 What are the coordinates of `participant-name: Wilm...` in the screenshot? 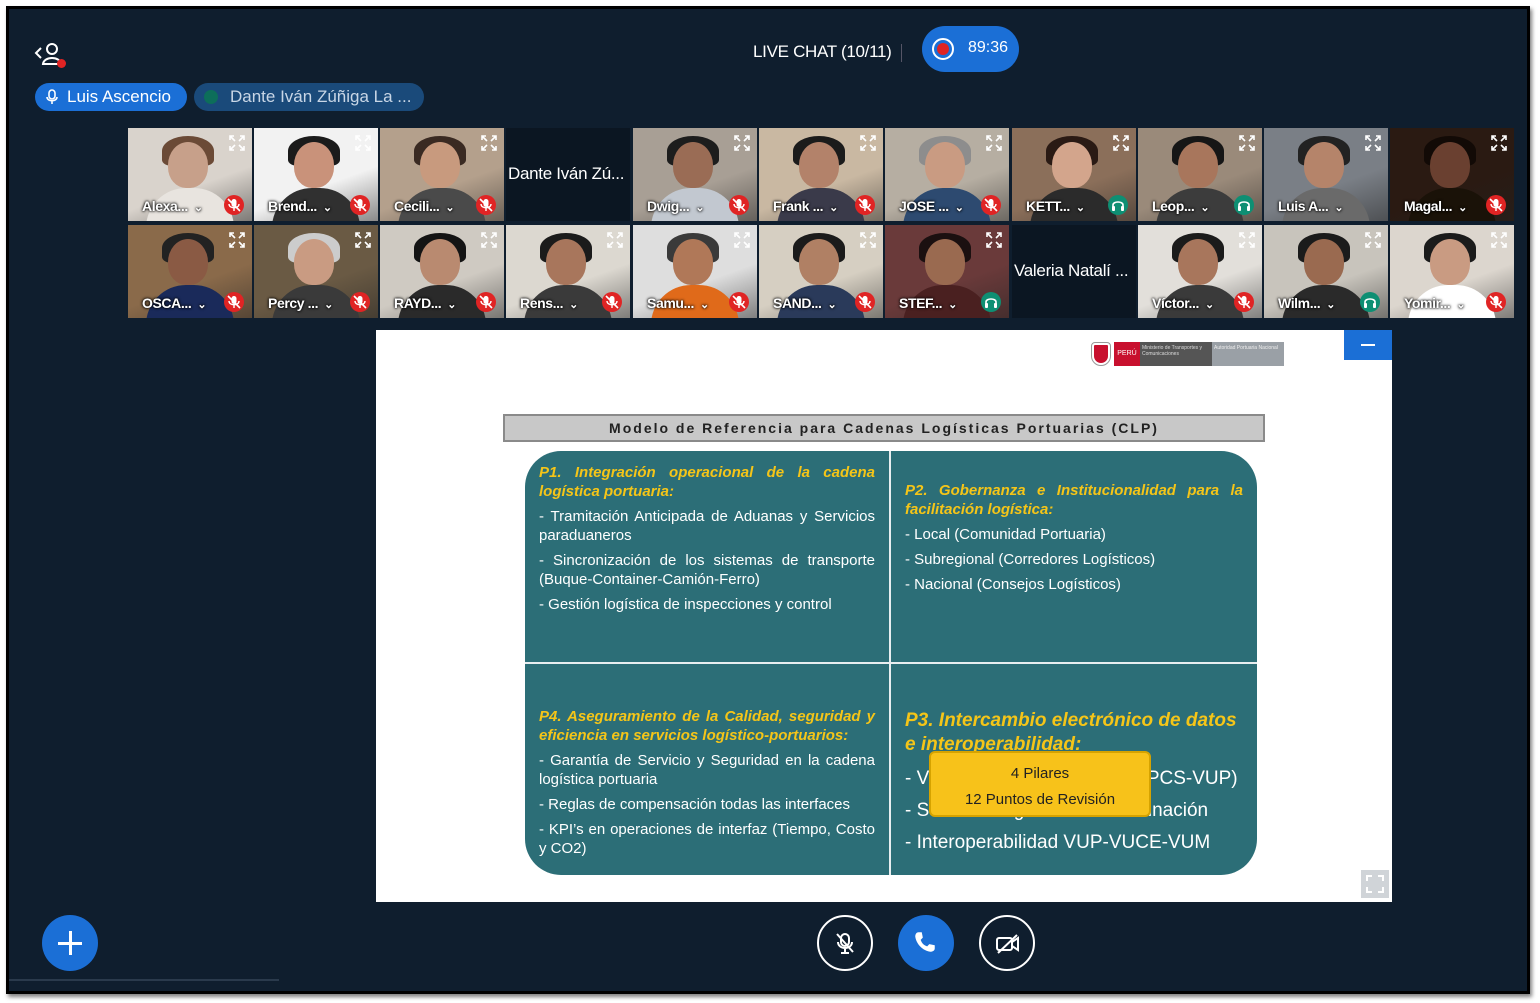 It's located at (1299, 303).